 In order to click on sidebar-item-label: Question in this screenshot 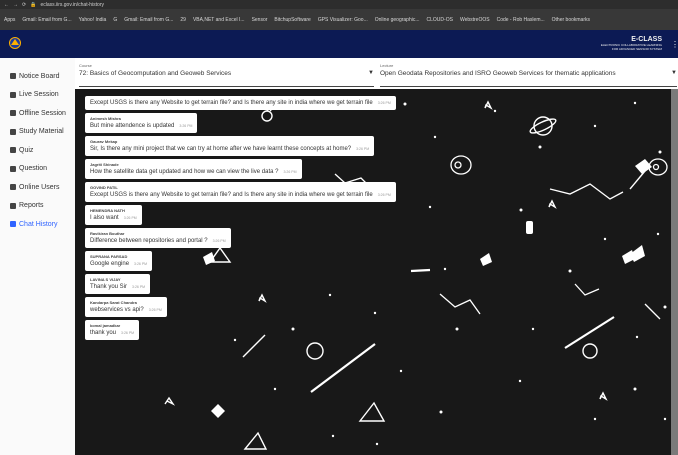, I will do `click(33, 169)`.